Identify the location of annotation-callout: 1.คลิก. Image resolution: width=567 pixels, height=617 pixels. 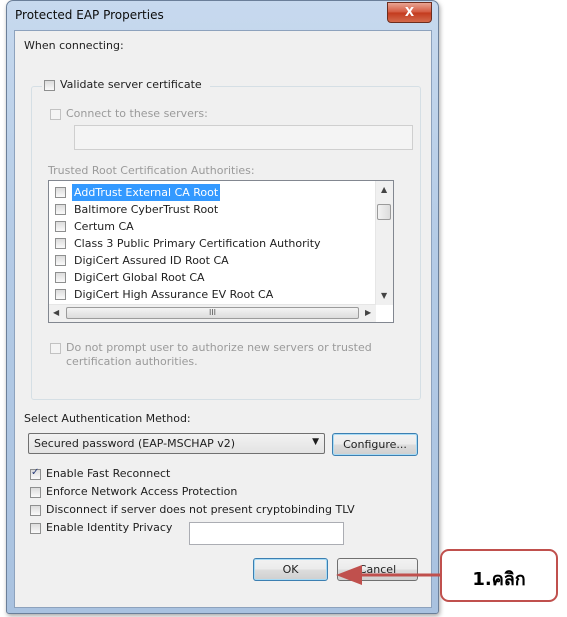
(499, 575).